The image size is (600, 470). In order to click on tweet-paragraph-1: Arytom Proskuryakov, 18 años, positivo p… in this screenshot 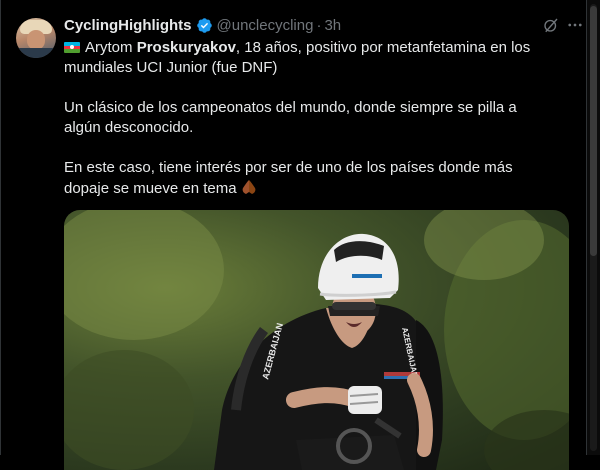, I will do `click(309, 58)`.